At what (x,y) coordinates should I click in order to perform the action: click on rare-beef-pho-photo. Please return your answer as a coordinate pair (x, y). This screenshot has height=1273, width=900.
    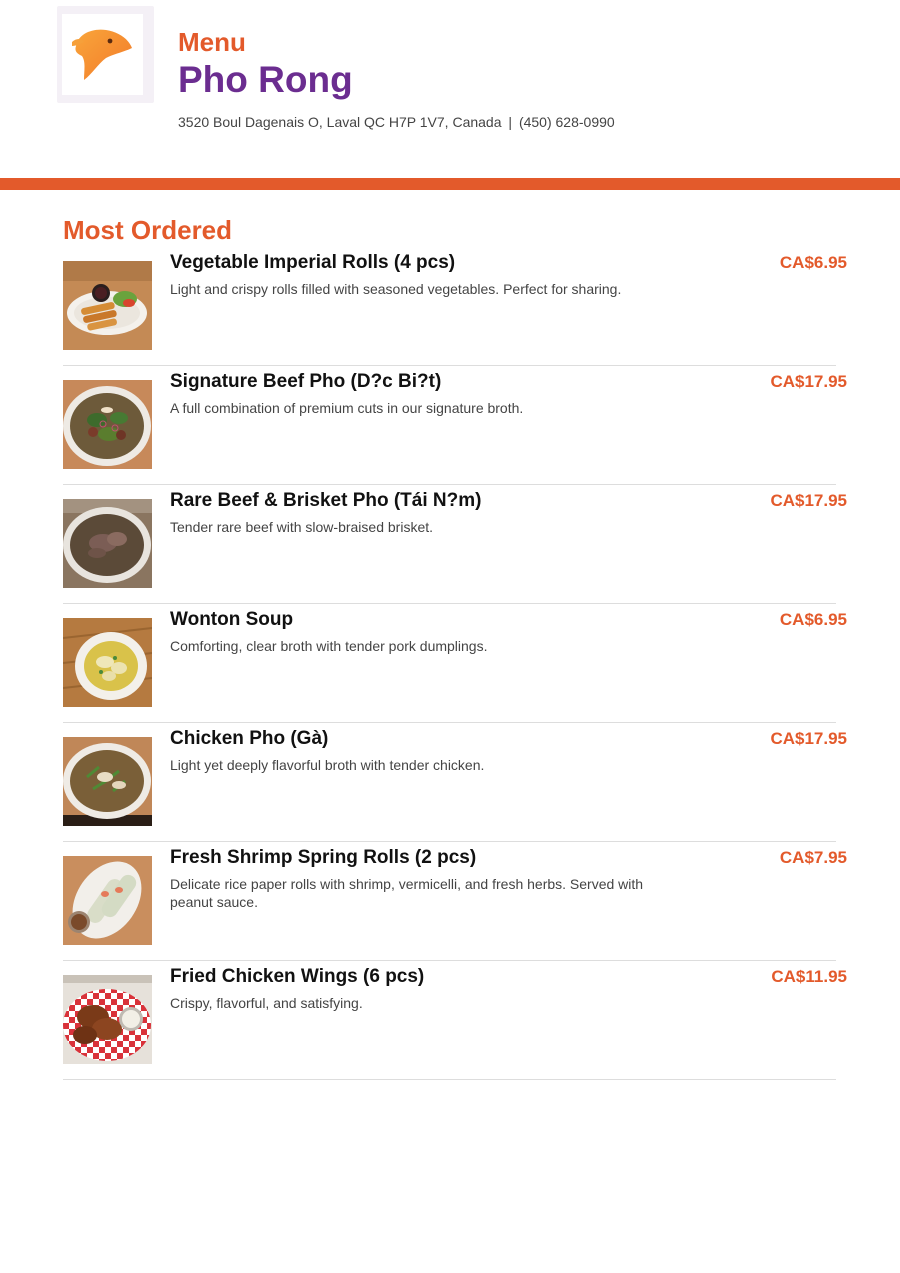
    Looking at the image, I should click on (107, 543).